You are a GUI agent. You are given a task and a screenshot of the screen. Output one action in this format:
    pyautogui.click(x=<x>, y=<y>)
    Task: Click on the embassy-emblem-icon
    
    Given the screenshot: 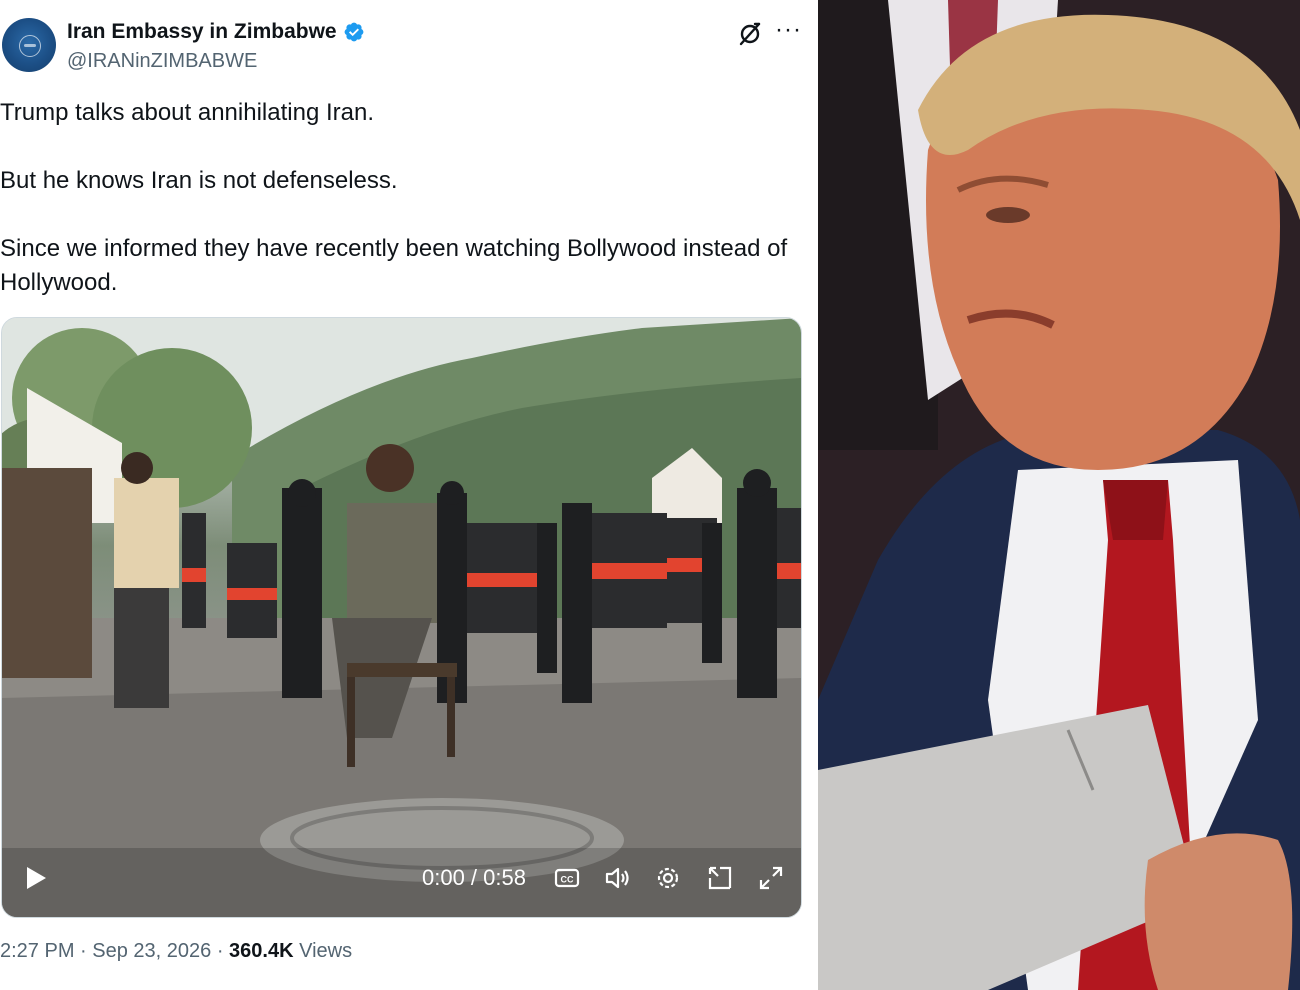 What is the action you would take?
    pyautogui.click(x=30, y=46)
    